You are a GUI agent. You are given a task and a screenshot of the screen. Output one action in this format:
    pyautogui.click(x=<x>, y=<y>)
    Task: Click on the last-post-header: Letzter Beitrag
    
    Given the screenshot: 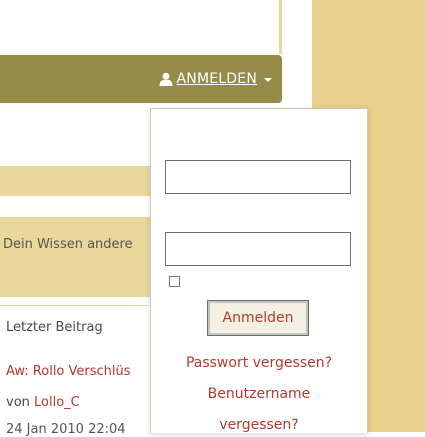 What is the action you would take?
    pyautogui.click(x=54, y=327)
    